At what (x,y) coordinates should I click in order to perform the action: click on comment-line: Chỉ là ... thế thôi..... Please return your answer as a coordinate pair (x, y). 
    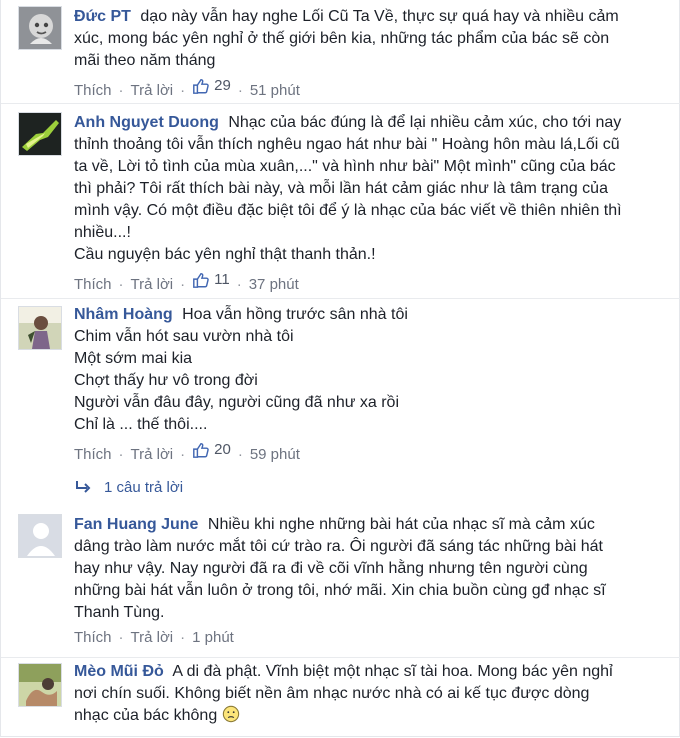
    Looking at the image, I should click on (141, 424).